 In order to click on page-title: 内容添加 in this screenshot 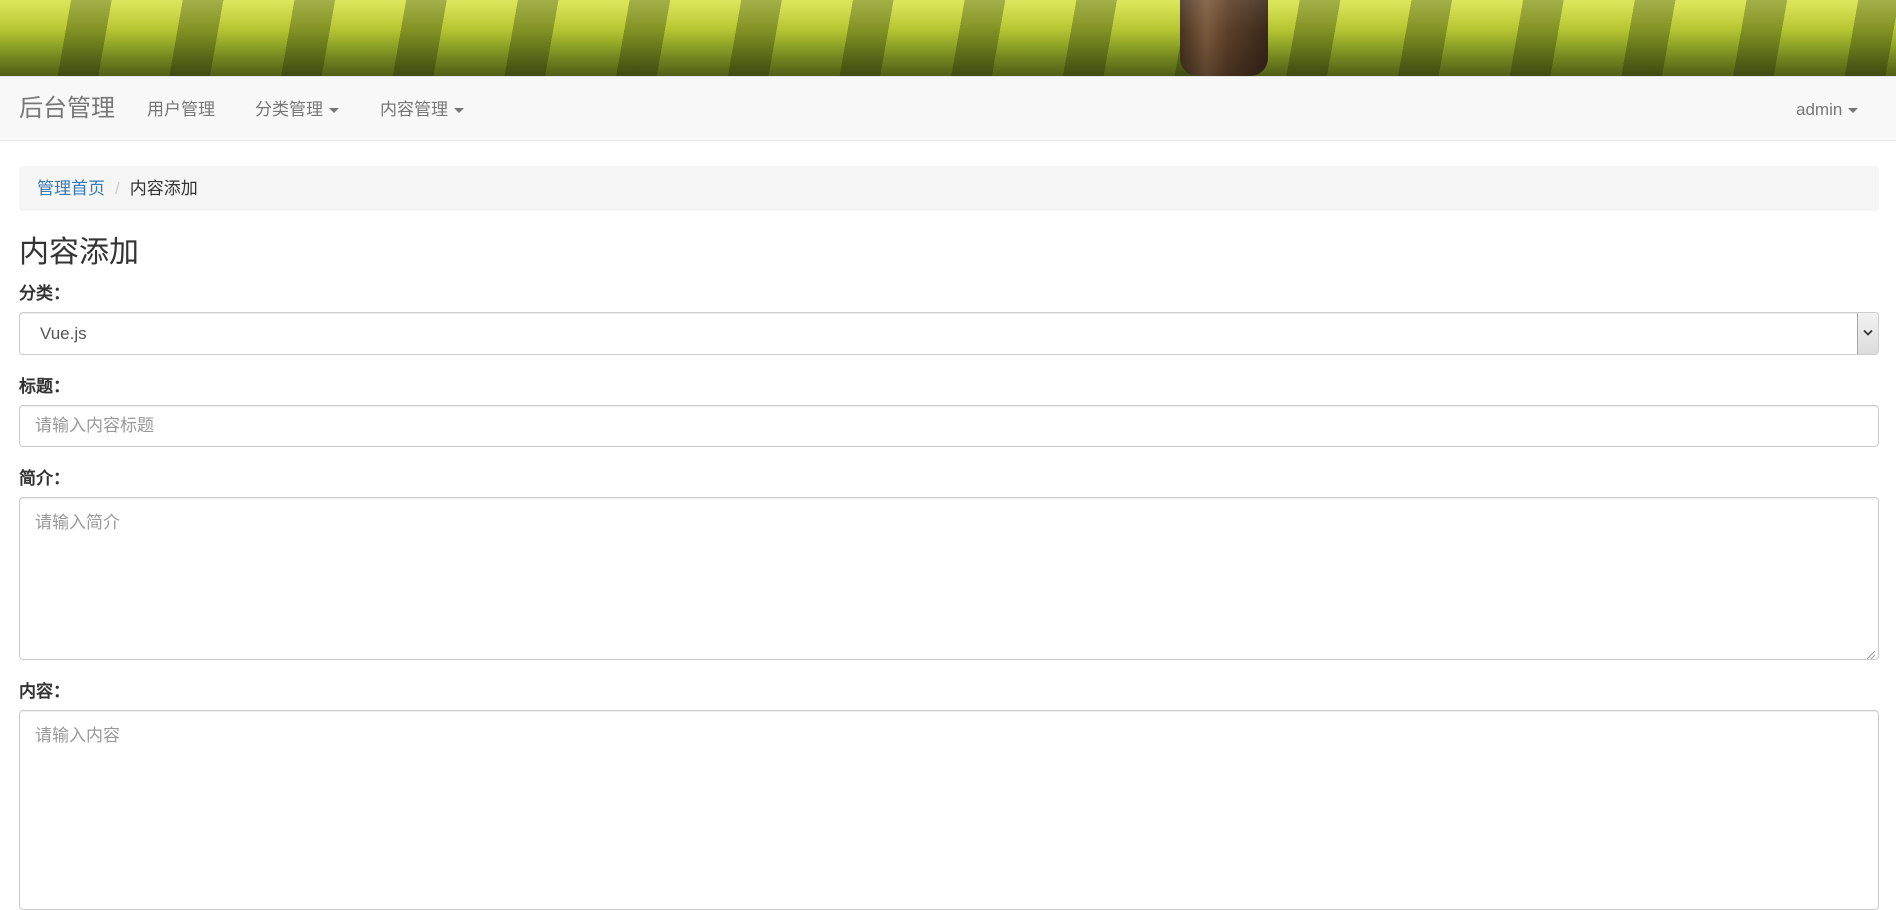, I will do `click(79, 252)`.